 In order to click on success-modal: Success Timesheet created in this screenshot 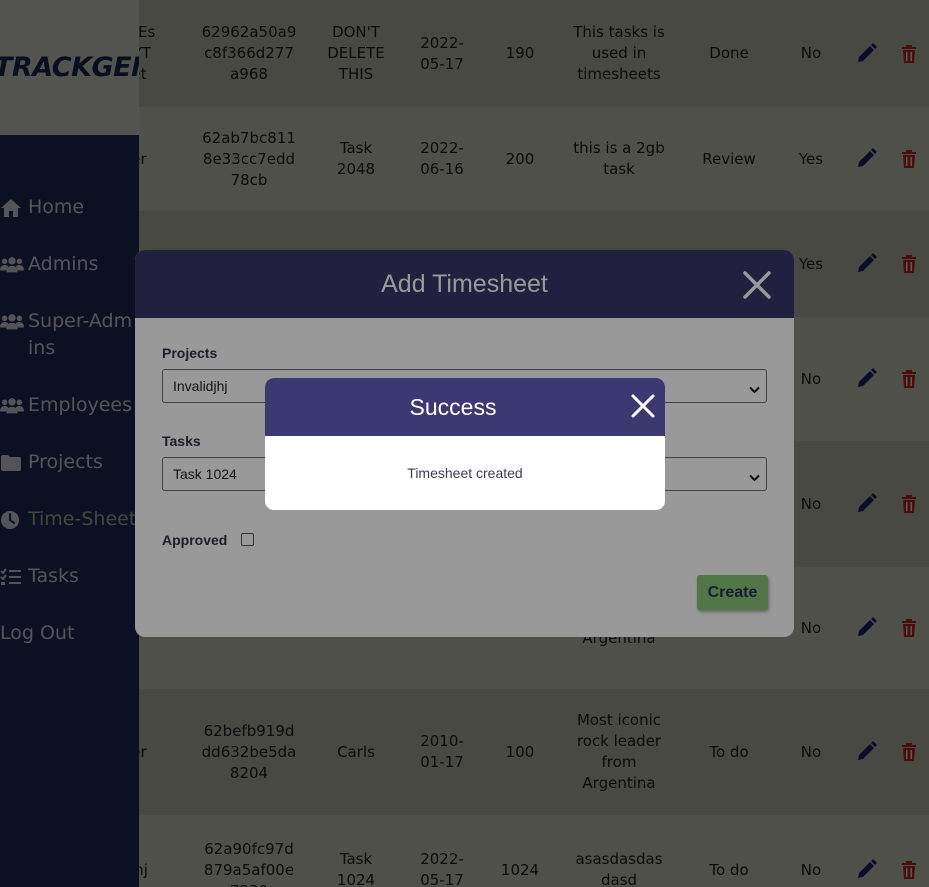, I will do `click(465, 444)`.